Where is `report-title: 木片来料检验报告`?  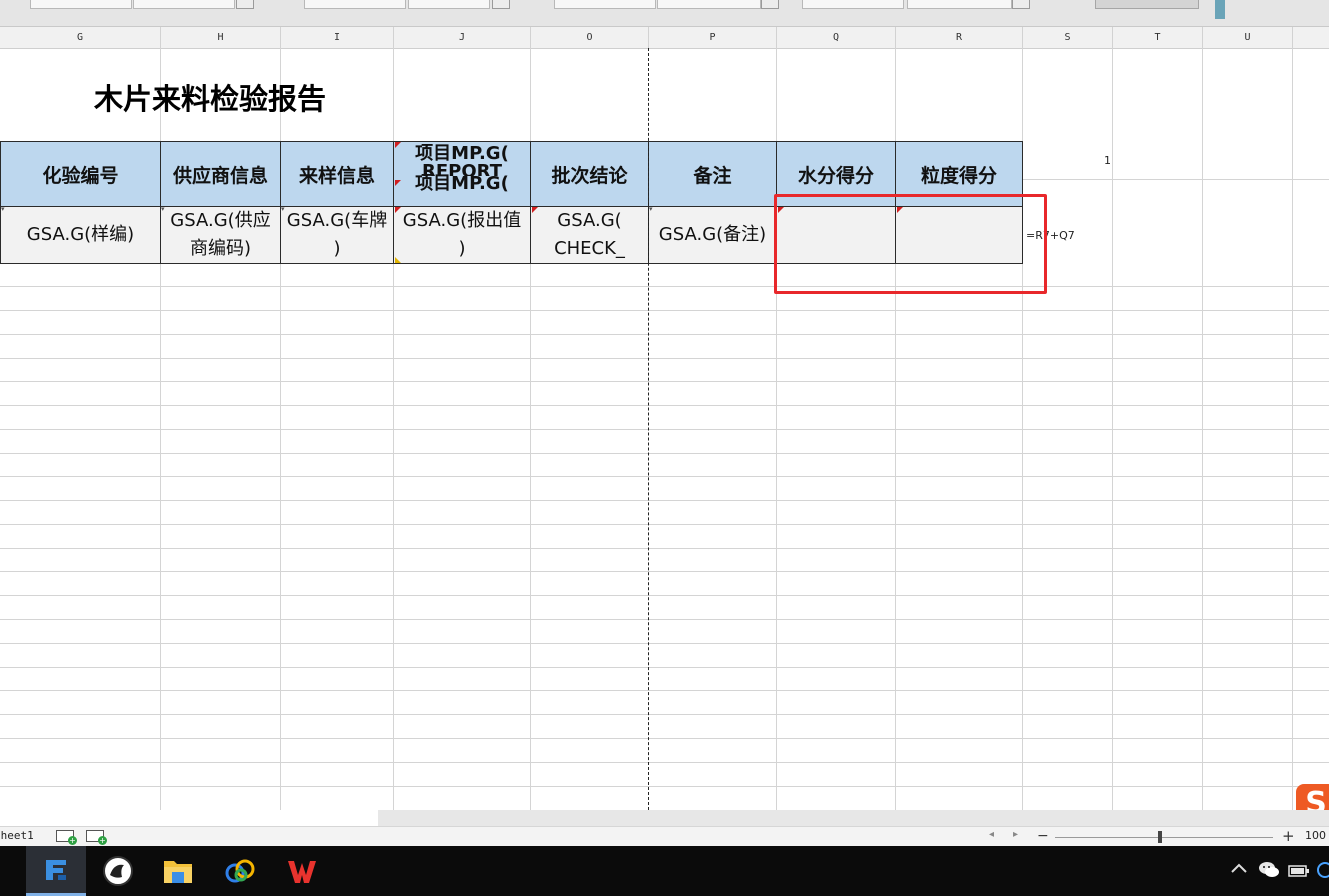 report-title: 木片来料检验报告 is located at coordinates (210, 97).